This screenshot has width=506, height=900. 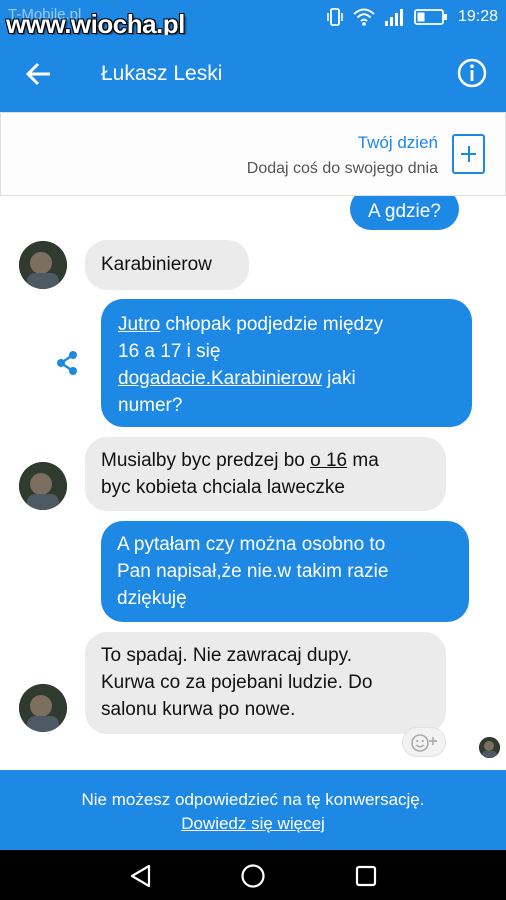 I want to click on message-text: jaki, so click(x=338, y=378).